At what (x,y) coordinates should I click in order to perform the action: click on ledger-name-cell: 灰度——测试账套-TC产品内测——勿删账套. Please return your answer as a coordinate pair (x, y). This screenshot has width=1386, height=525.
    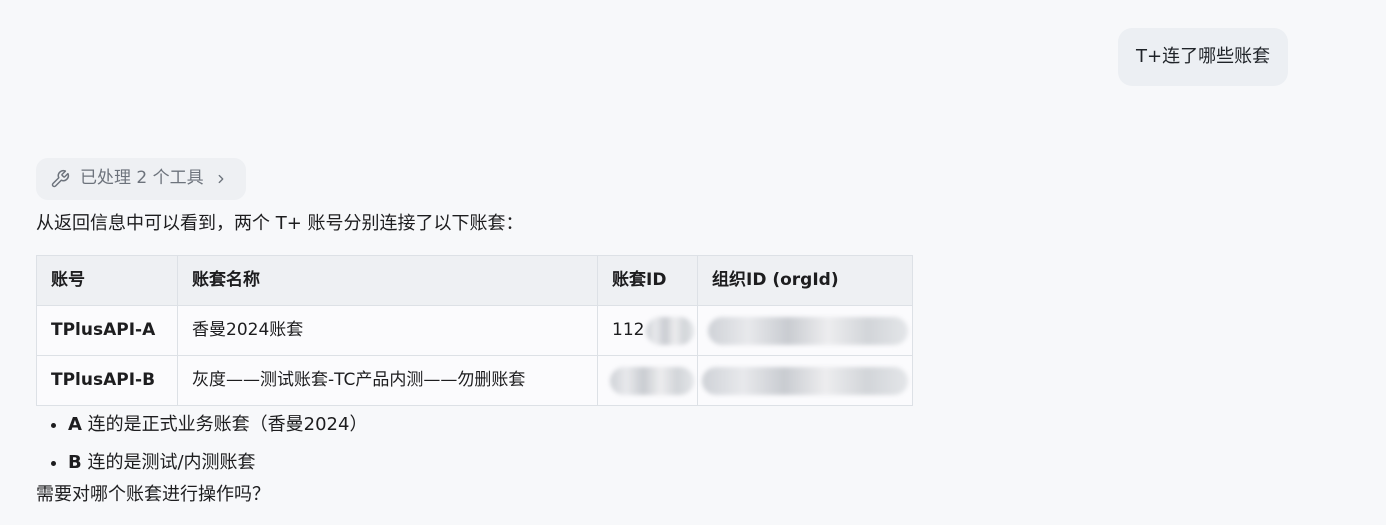
    Looking at the image, I should click on (387, 380).